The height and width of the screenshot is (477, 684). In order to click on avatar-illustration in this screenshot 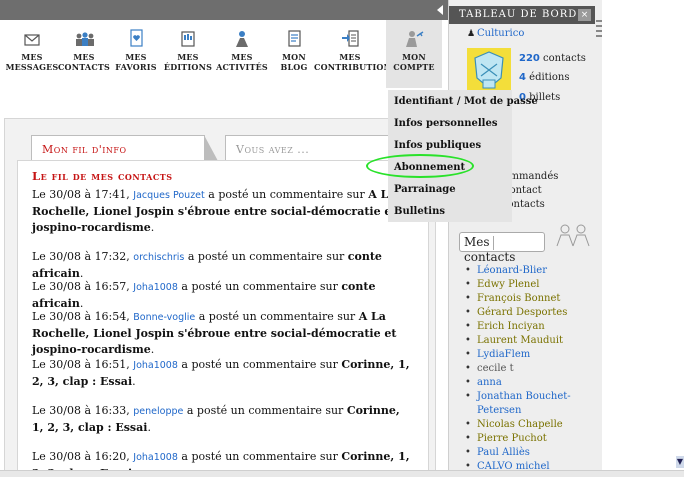, I will do `click(489, 70)`.